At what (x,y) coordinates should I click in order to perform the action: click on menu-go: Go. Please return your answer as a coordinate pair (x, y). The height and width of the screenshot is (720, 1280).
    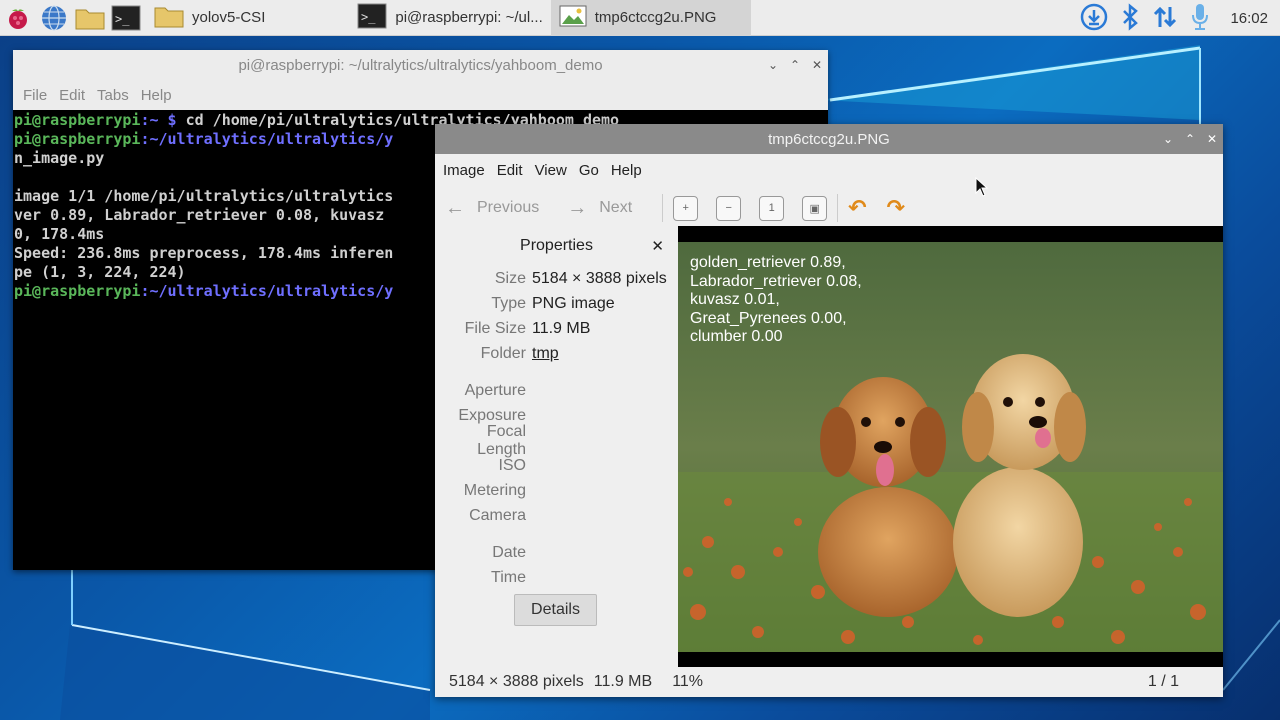
    Looking at the image, I should click on (589, 170).